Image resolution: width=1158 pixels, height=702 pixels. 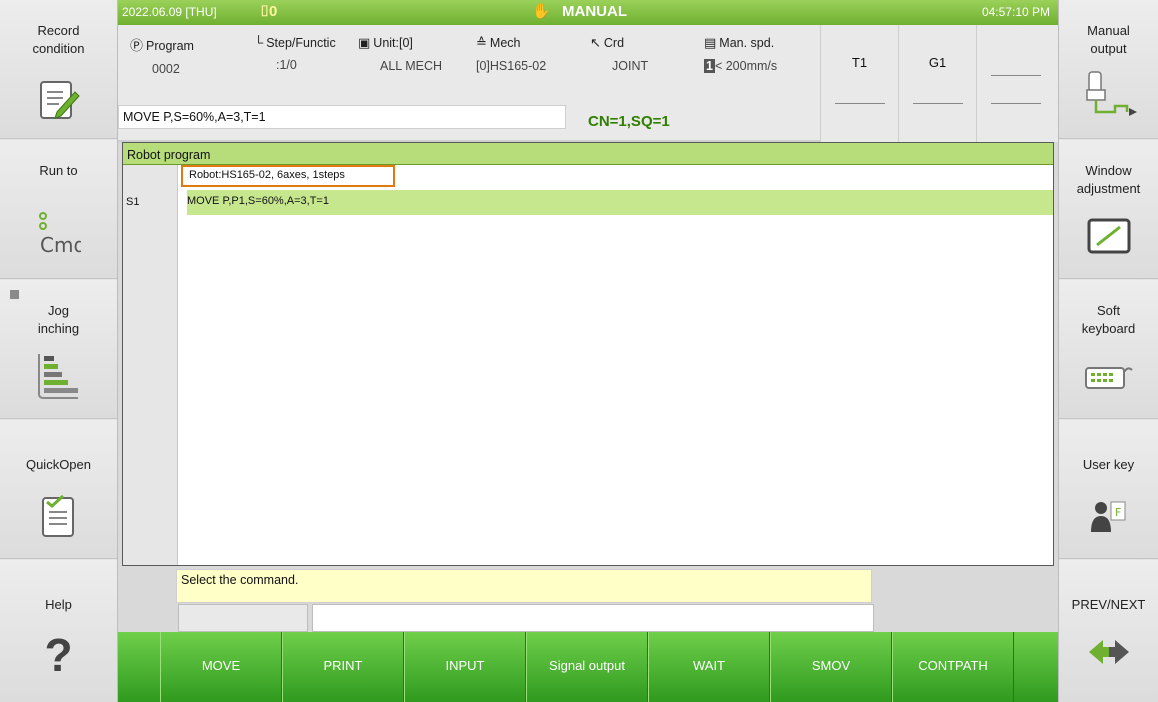 I want to click on cmd-icon: Cmd, so click(x=61, y=237).